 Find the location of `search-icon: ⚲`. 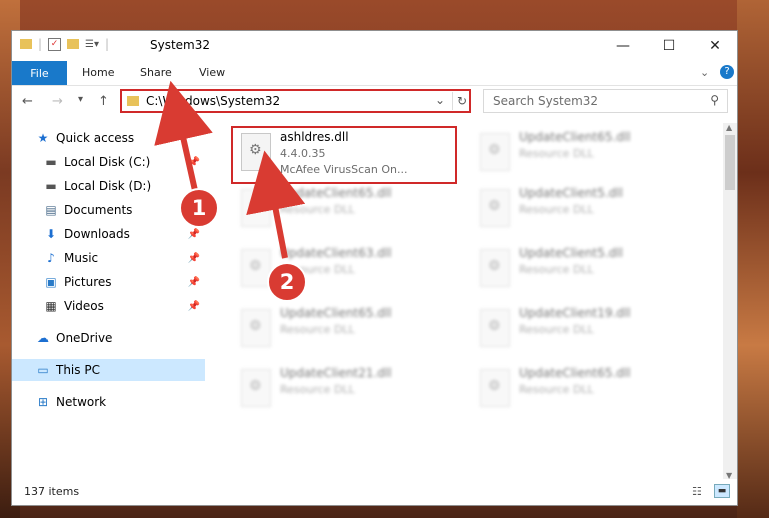

search-icon: ⚲ is located at coordinates (714, 100).